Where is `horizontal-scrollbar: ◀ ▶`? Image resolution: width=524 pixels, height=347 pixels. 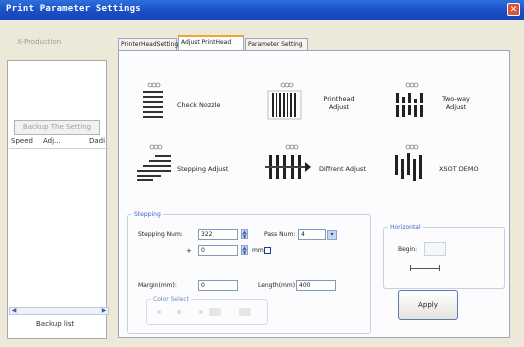 horizontal-scrollbar: ◀ ▶ is located at coordinates (59, 311).